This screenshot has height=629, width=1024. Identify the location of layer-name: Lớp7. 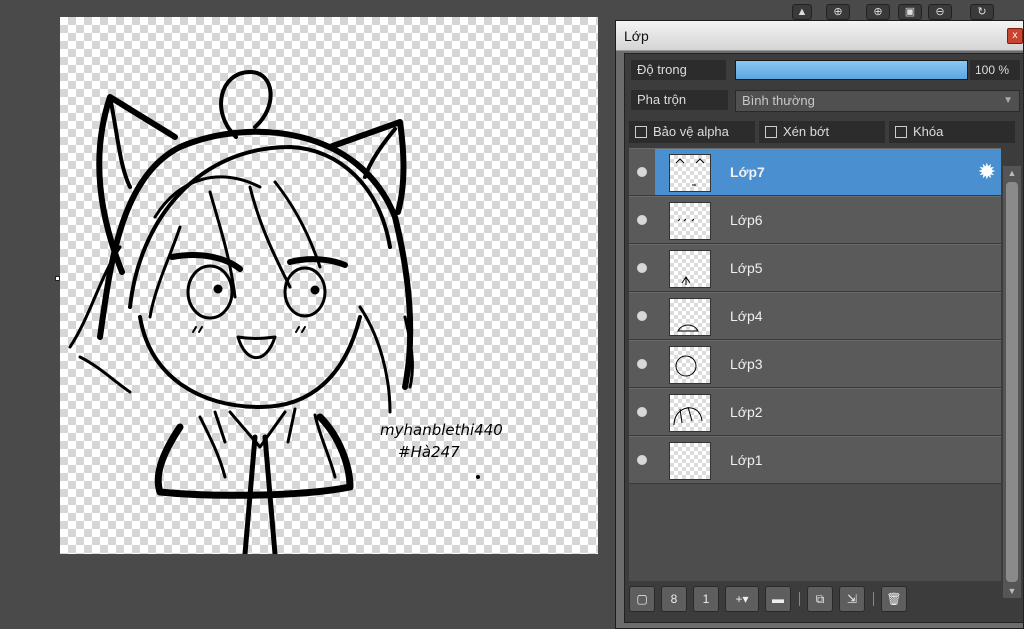
(747, 172).